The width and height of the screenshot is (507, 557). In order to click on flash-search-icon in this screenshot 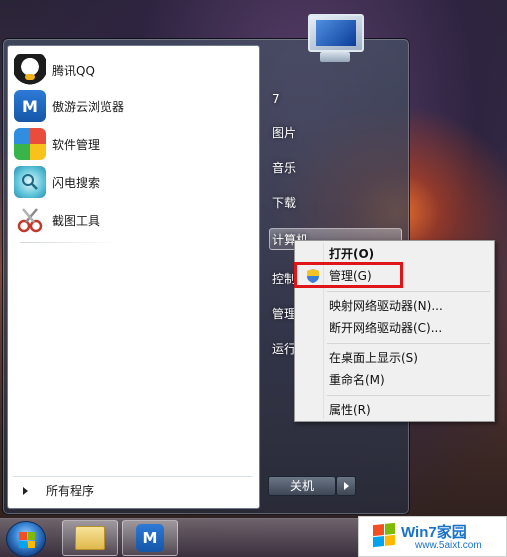, I will do `click(30, 182)`.